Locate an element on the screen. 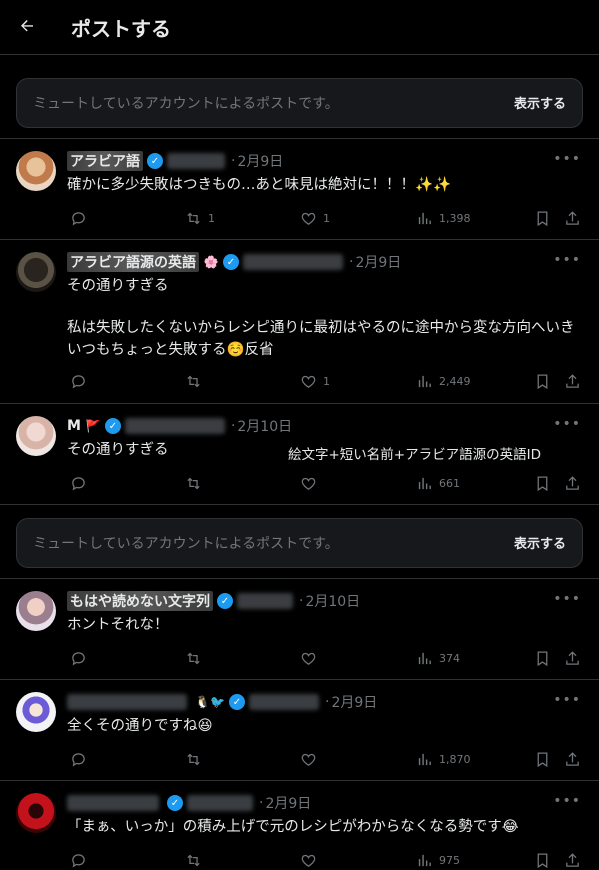  post-date-sep: · is located at coordinates (351, 262).